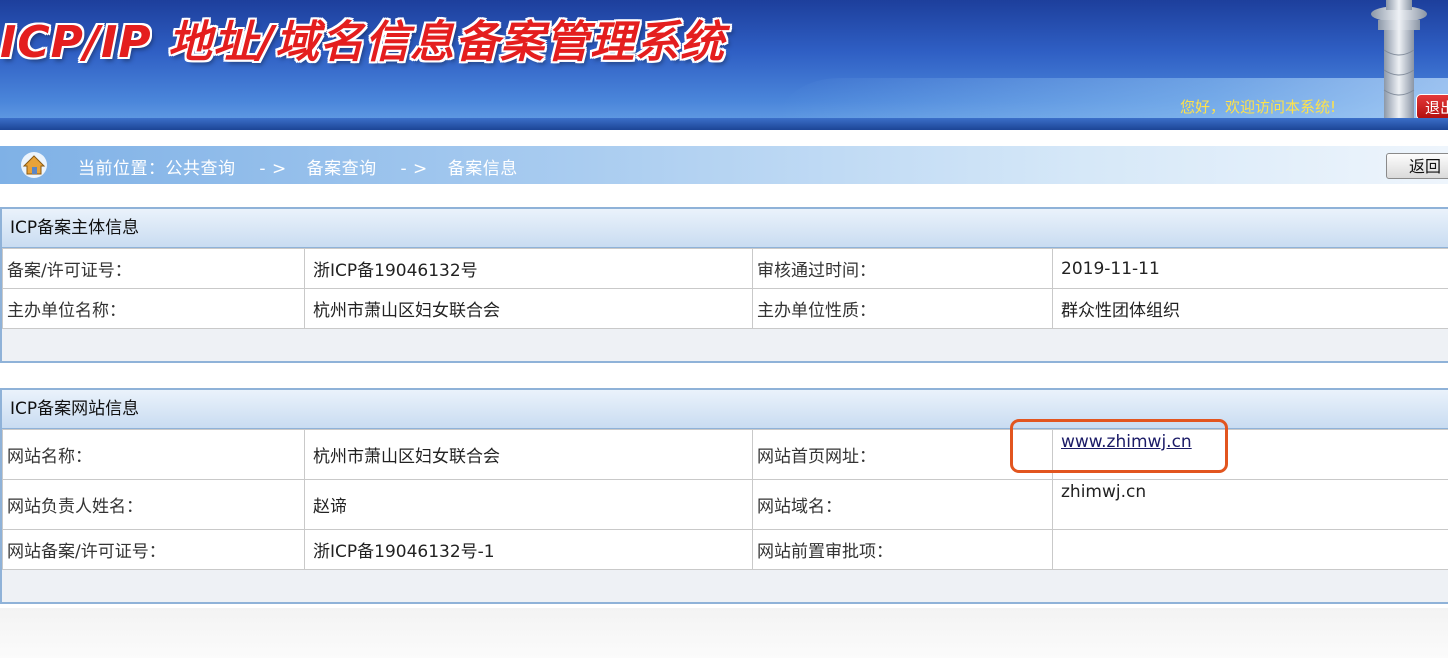 This screenshot has width=1448, height=658. I want to click on approval-date-value: 2019-11-11, so click(1250, 268).